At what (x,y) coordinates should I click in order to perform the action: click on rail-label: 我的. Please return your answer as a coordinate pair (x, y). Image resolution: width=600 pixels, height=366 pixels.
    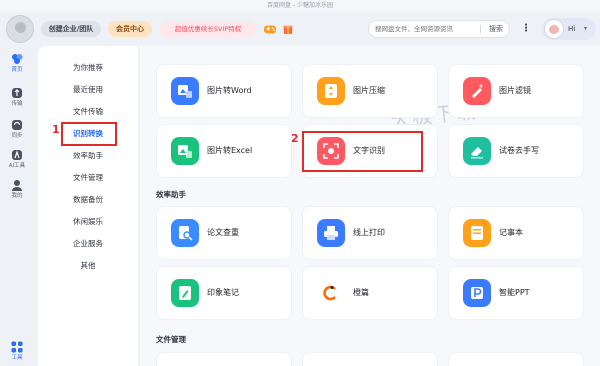
    Looking at the image, I should click on (17, 196).